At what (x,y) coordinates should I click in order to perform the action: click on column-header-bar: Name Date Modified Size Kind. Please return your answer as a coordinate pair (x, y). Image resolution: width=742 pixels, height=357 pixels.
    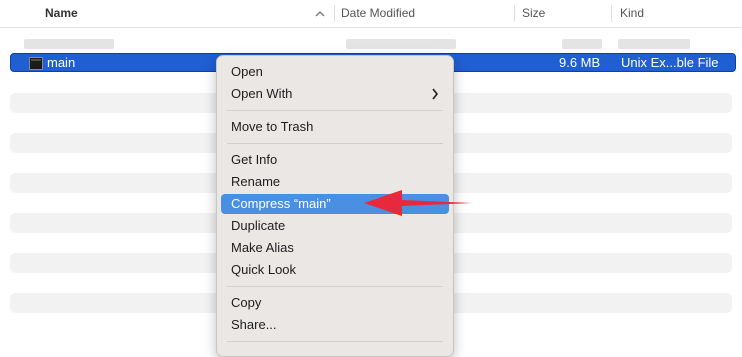
    Looking at the image, I should click on (371, 14).